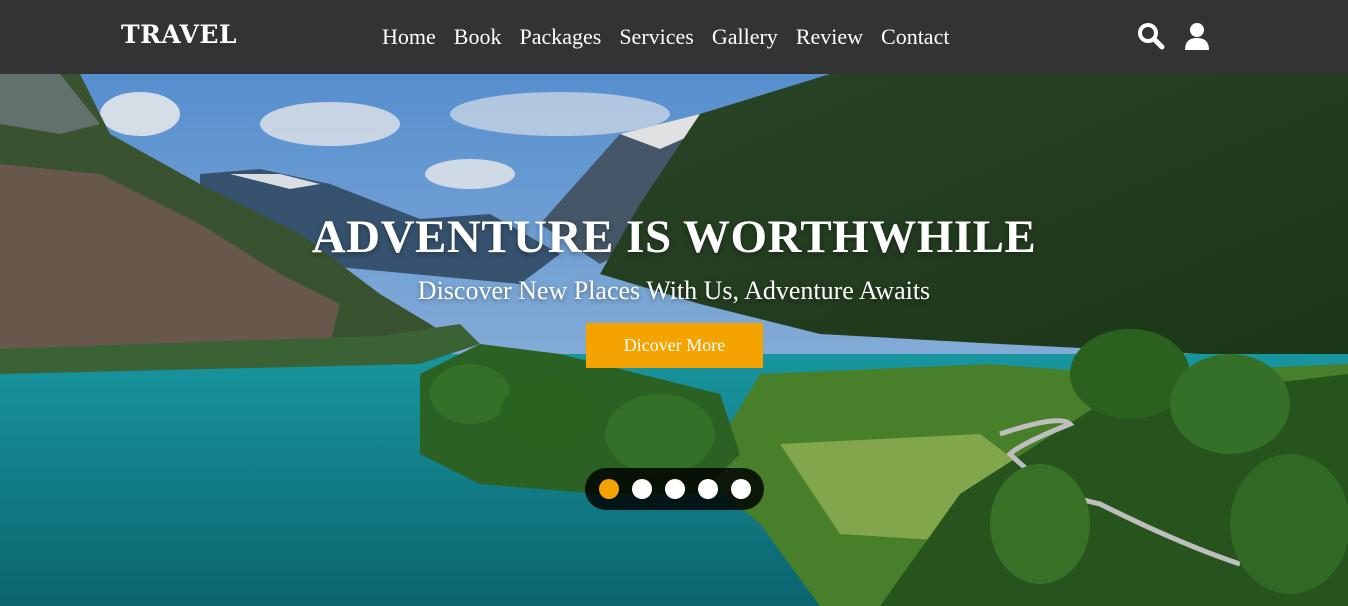 This screenshot has width=1348, height=606. Describe the element at coordinates (674, 345) in the screenshot. I see `discover-more-button: Dicover More` at that location.